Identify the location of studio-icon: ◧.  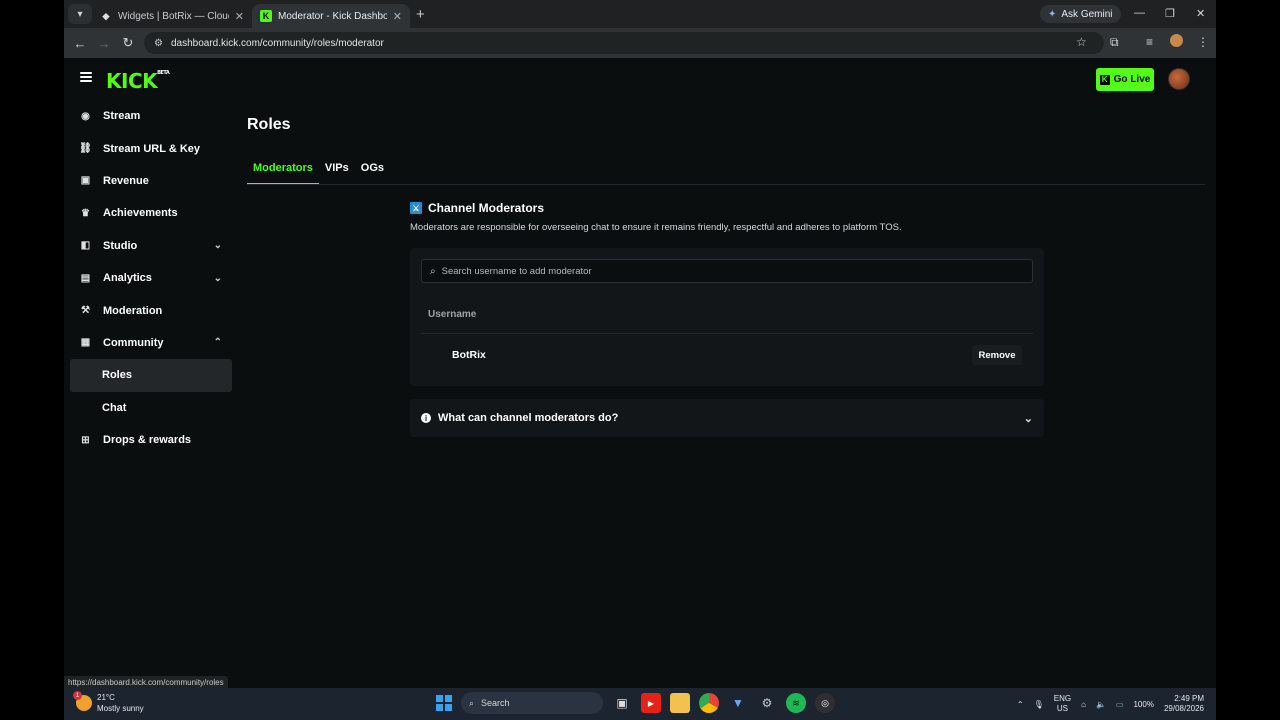
(85, 246).